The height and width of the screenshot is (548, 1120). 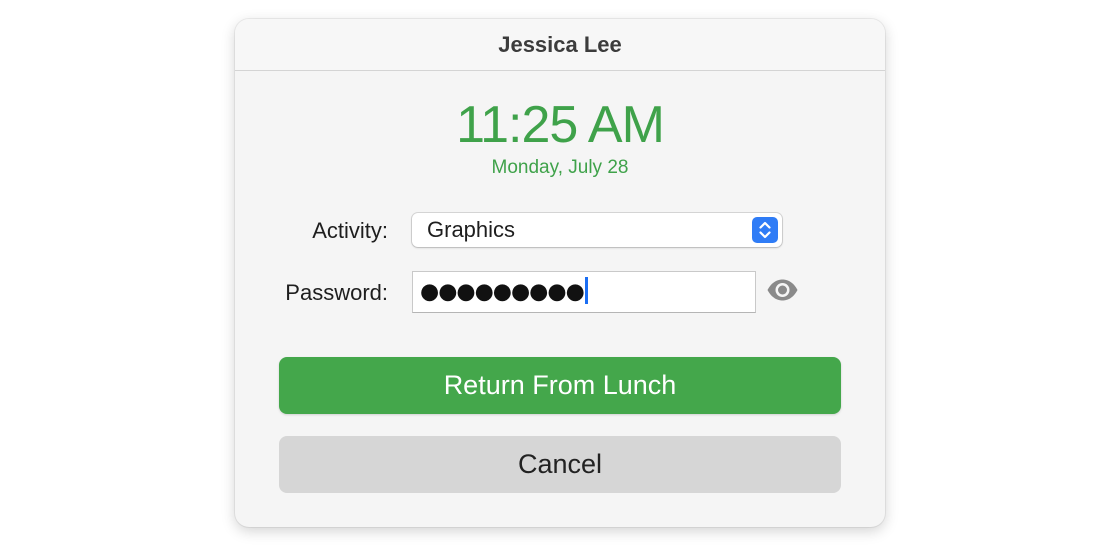 I want to click on password-dots: ●●●●●●●●●, so click(x=502, y=292).